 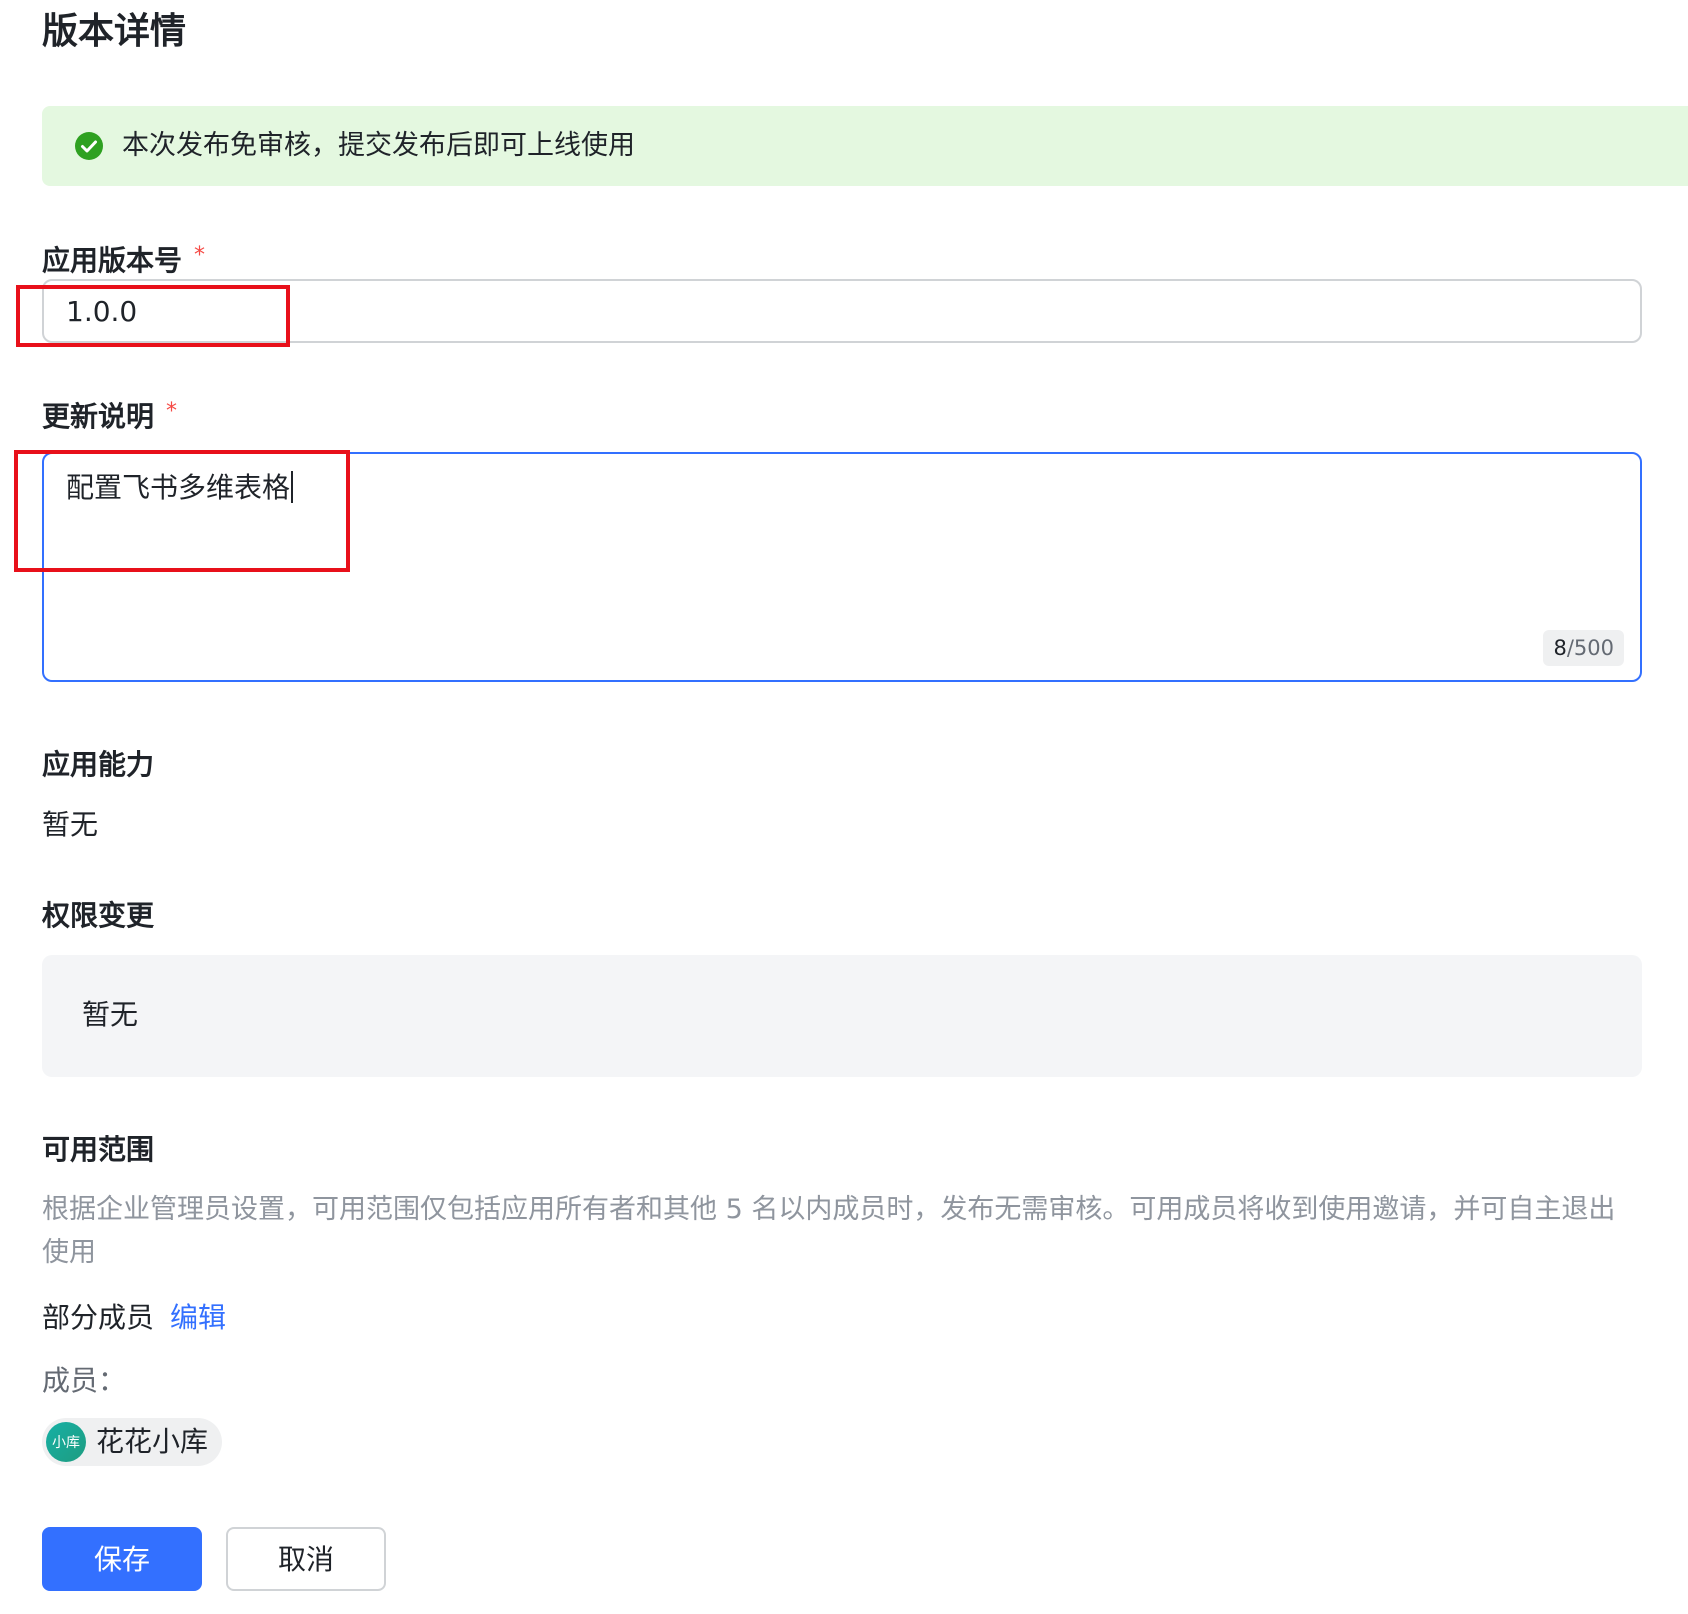 I want to click on avatar: 小库, so click(x=66, y=1442).